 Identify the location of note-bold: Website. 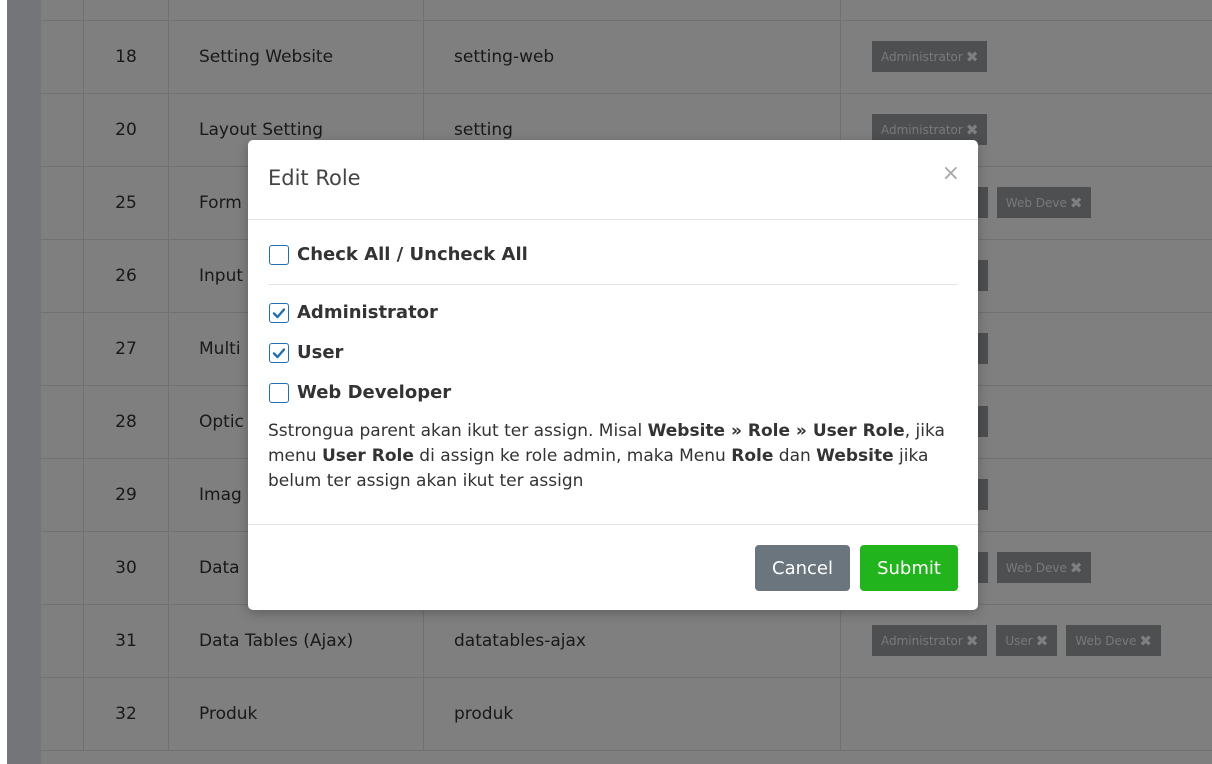
(855, 456).